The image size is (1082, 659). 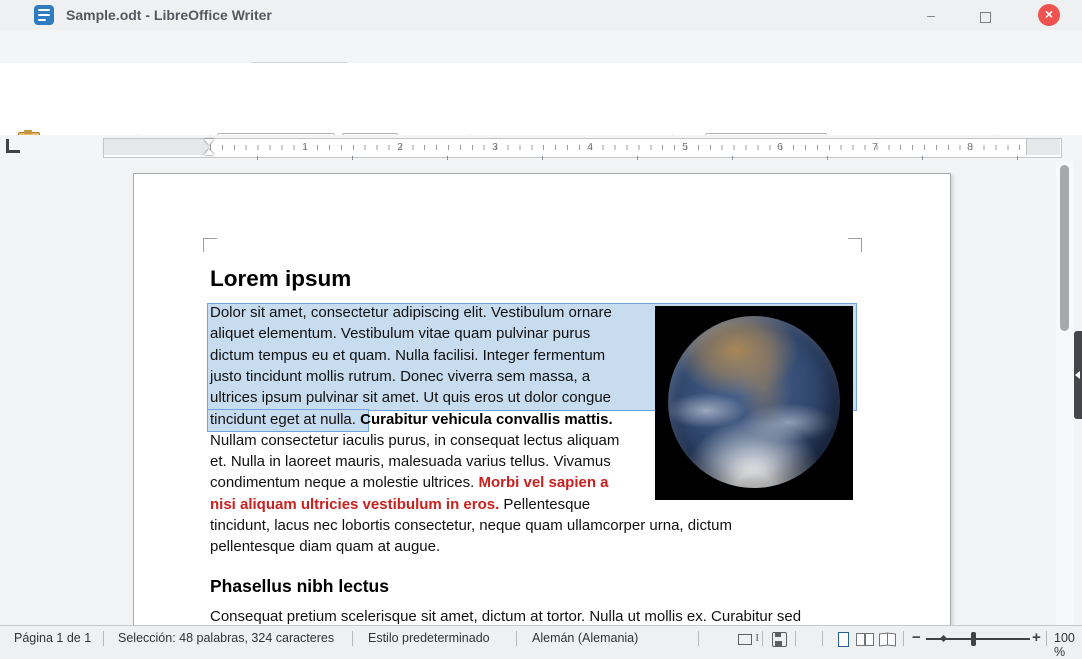 What do you see at coordinates (209, 152) in the screenshot?
I see `left-indent-marker` at bounding box center [209, 152].